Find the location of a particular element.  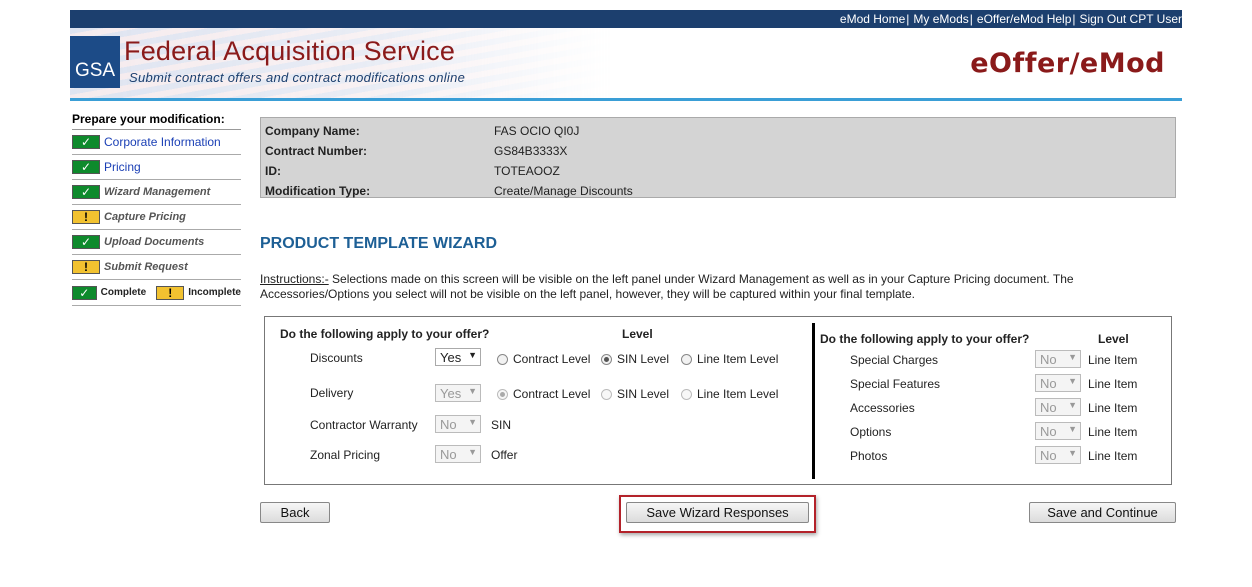

instructions-lead: Instructions:- is located at coordinates (294, 279).